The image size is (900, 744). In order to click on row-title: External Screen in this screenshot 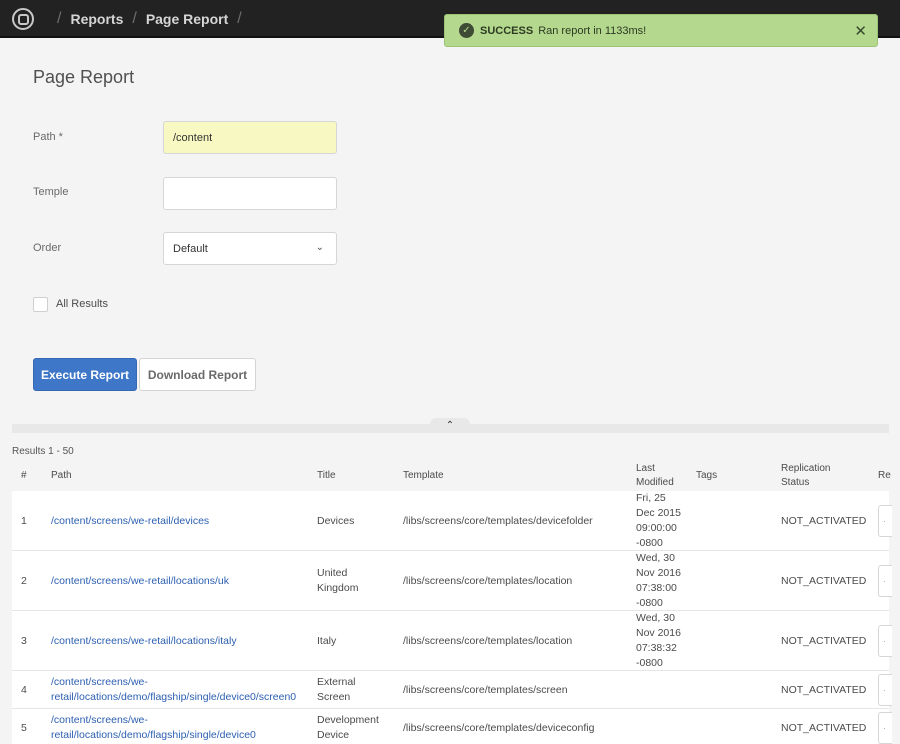, I will do `click(336, 689)`.